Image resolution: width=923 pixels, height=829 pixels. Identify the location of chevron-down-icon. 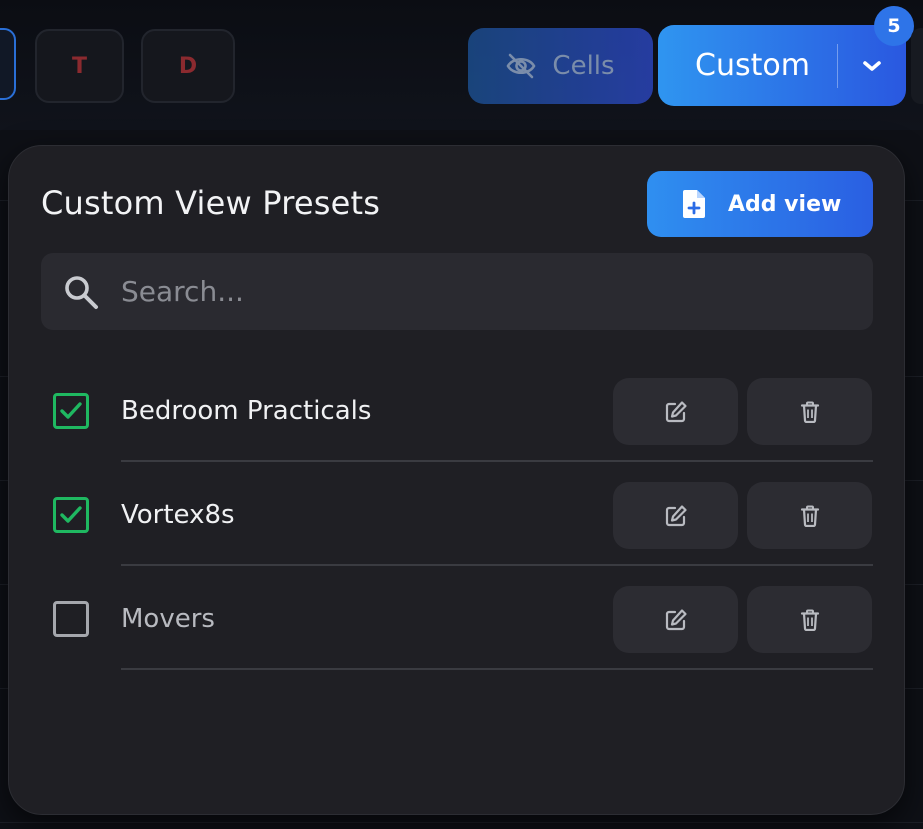
(872, 66).